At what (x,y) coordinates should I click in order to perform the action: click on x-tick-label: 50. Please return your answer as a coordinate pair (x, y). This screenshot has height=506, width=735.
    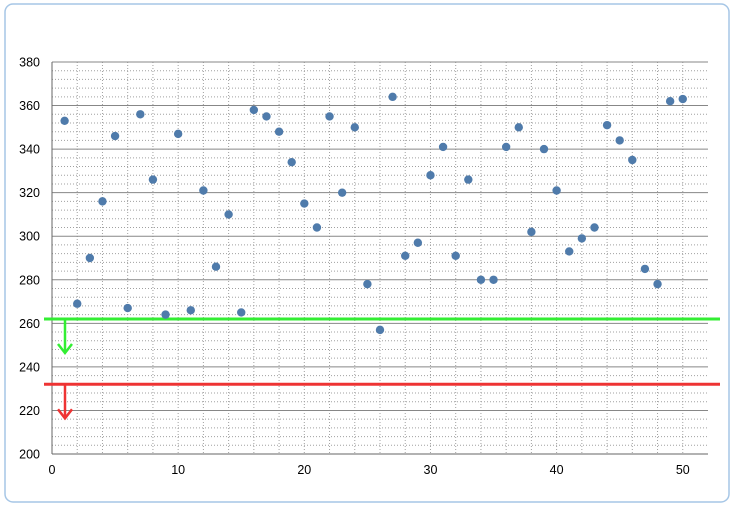
    Looking at the image, I should click on (683, 470).